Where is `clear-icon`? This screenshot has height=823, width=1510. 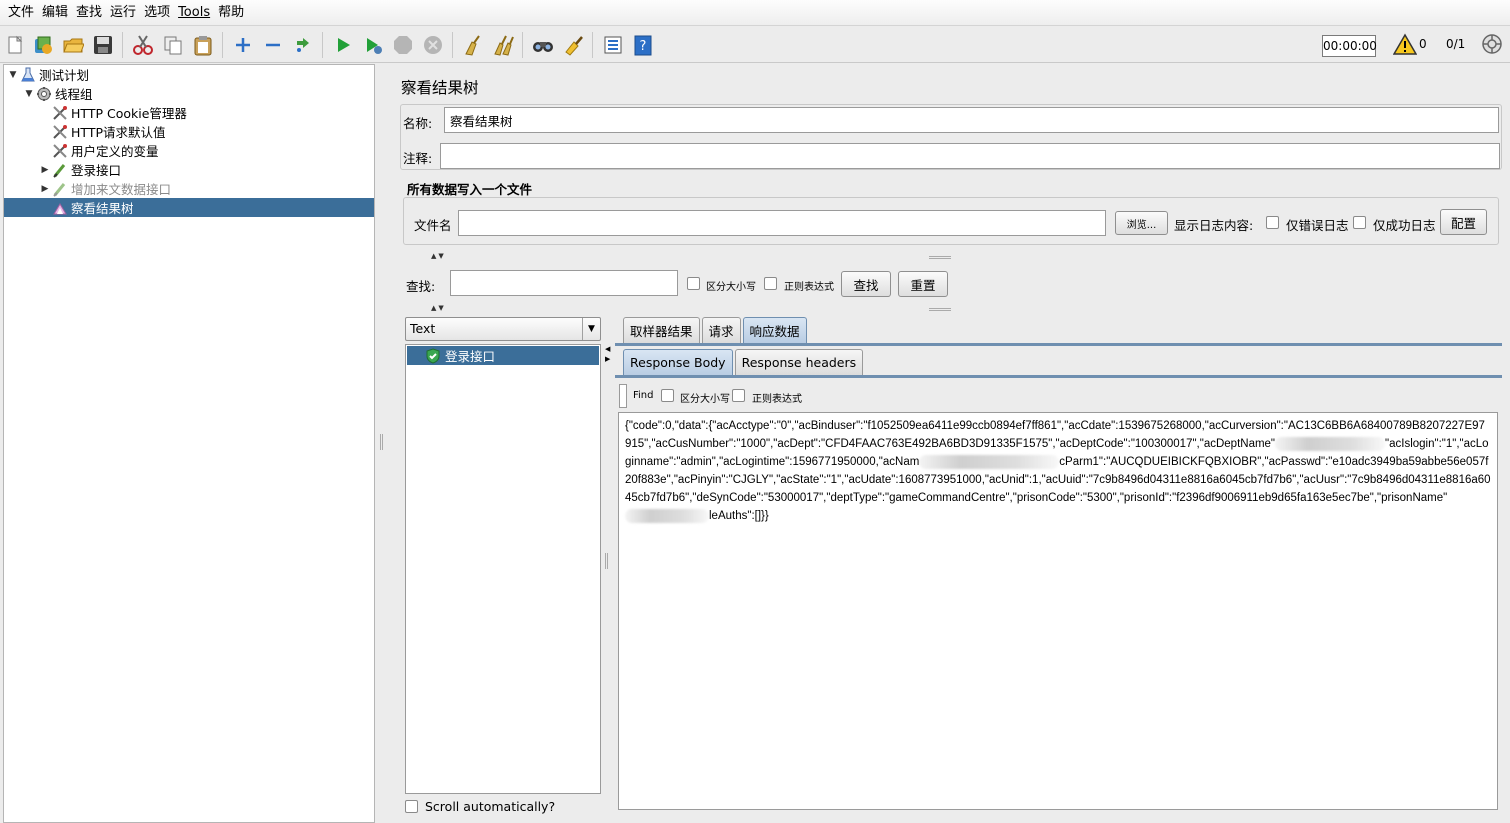 clear-icon is located at coordinates (473, 45).